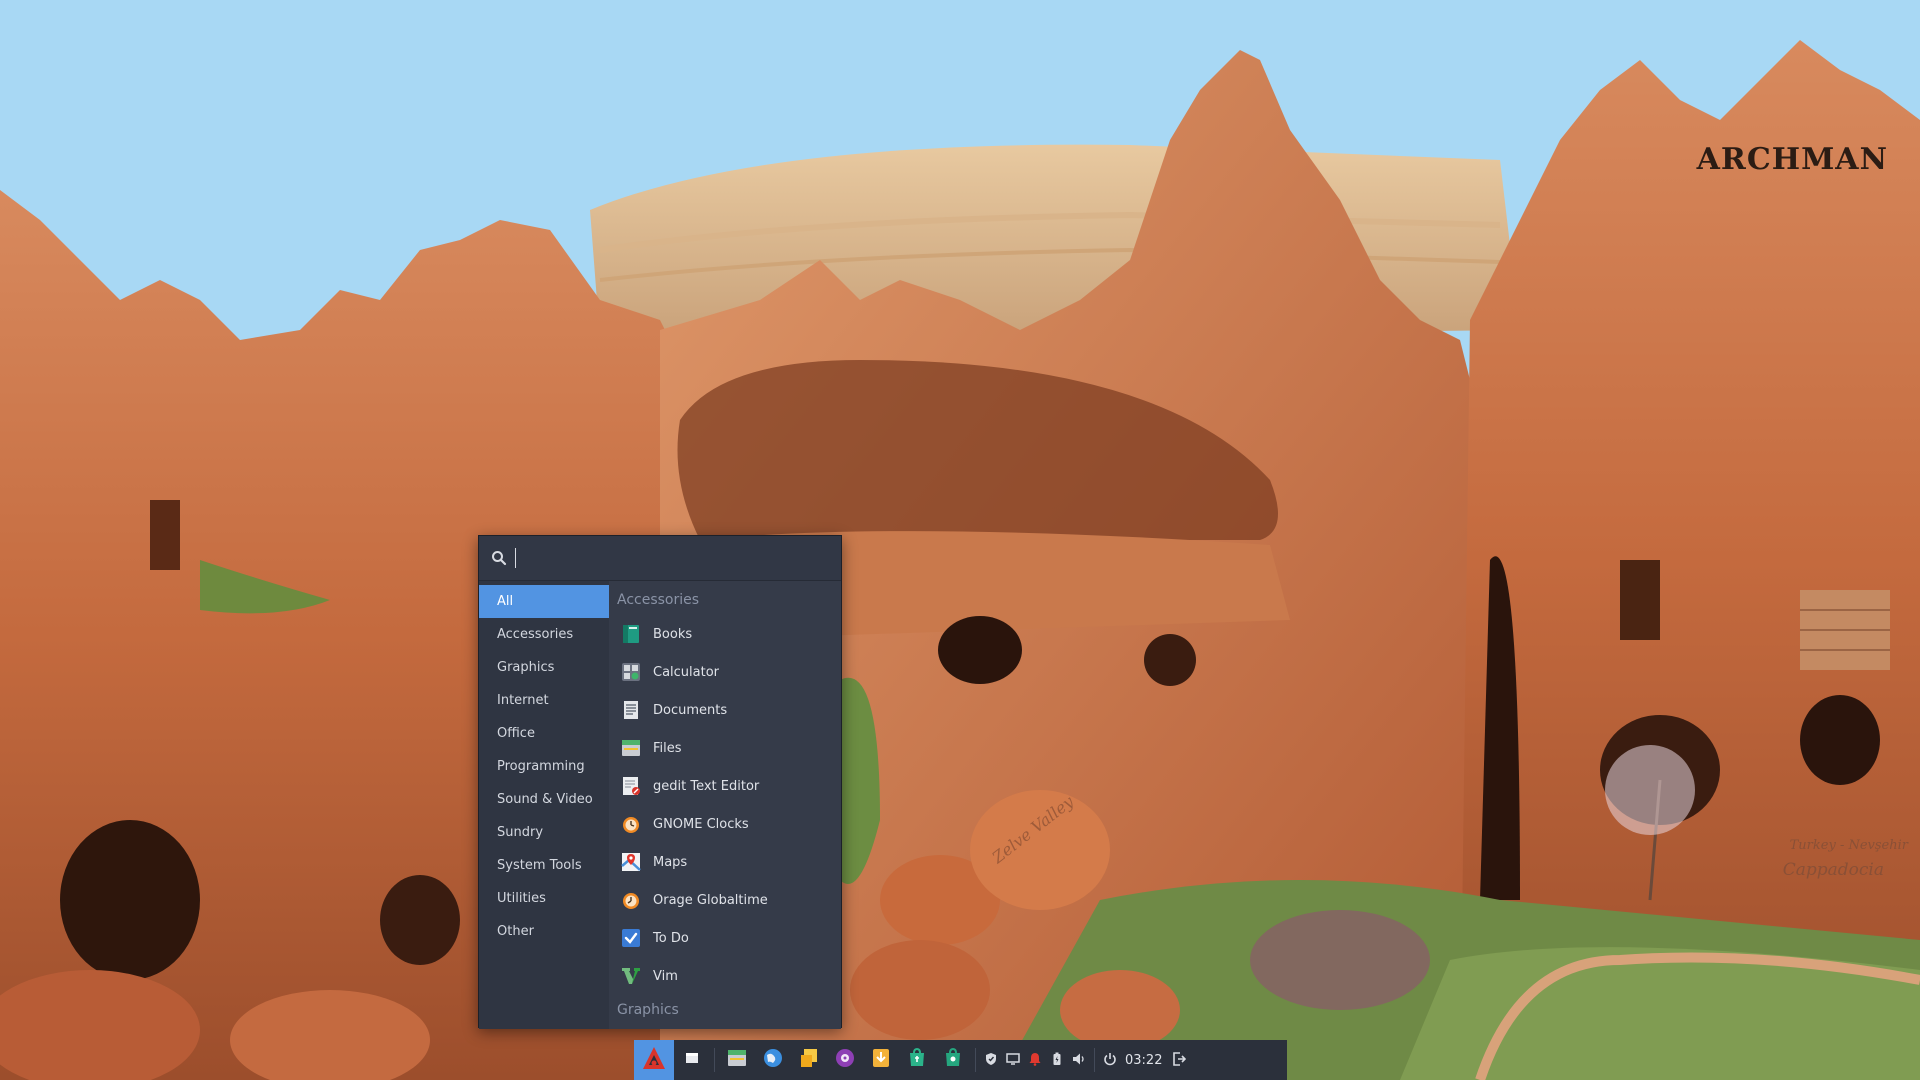 This screenshot has width=1920, height=1080. Describe the element at coordinates (499, 558) in the screenshot. I see `search-icon` at that location.